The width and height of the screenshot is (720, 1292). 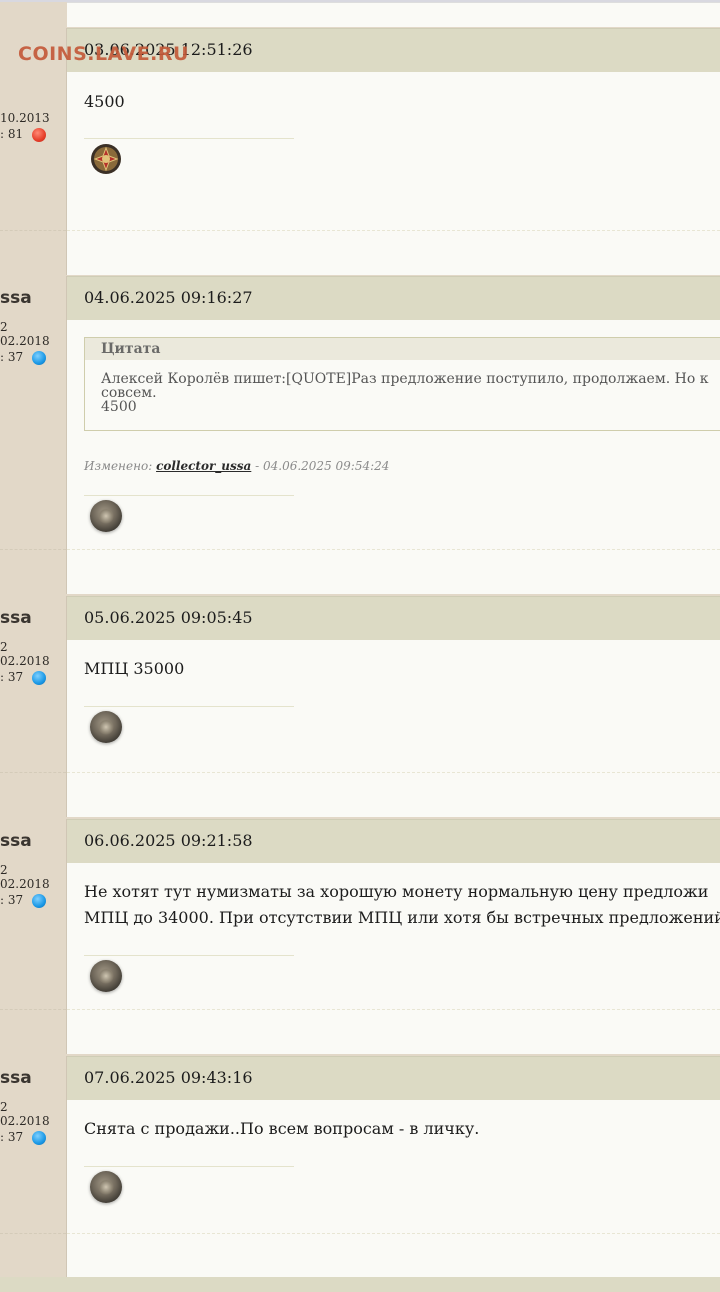 What do you see at coordinates (39, 135) in the screenshot?
I see `offline-status-icon` at bounding box center [39, 135].